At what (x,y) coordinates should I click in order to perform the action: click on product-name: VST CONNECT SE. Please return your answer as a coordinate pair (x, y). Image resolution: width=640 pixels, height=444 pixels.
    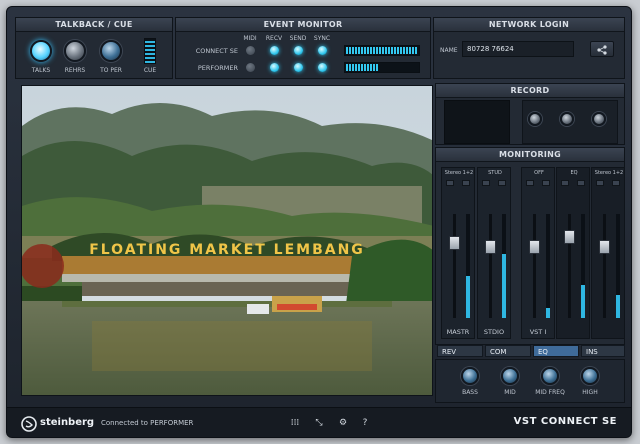
    Looking at the image, I should click on (565, 421).